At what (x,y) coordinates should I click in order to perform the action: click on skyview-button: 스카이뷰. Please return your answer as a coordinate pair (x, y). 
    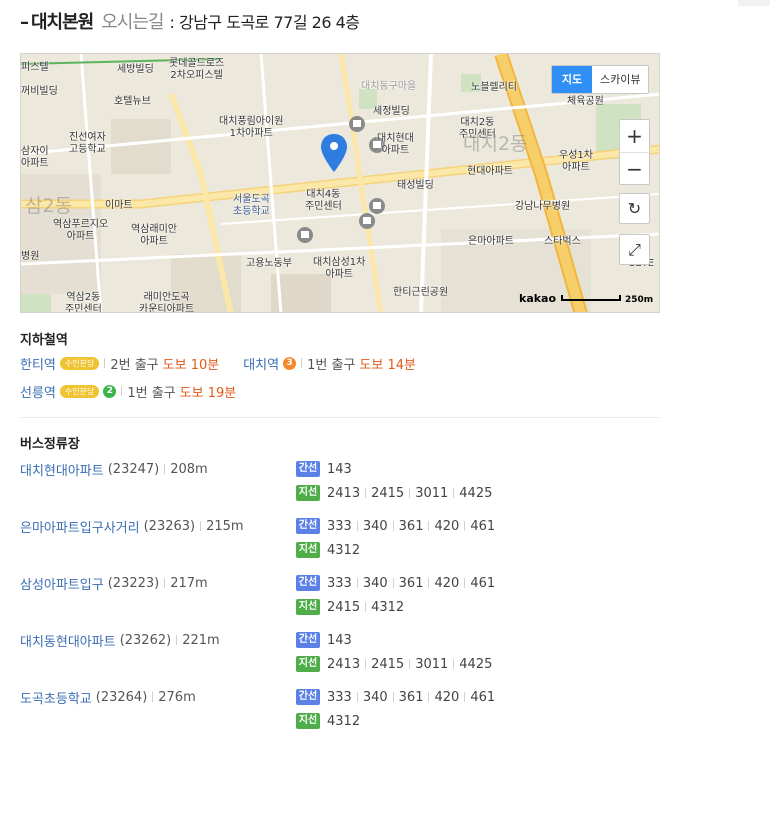
    Looking at the image, I should click on (620, 79).